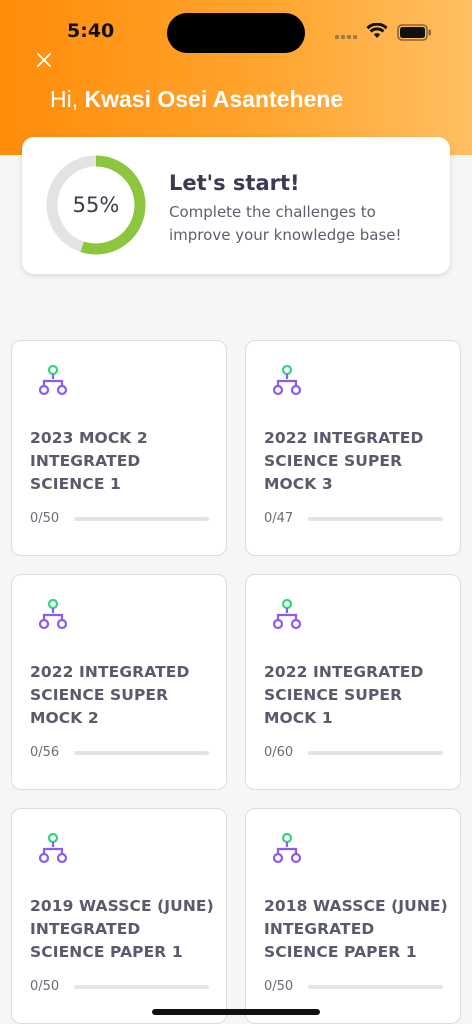 The width and height of the screenshot is (472, 1024). I want to click on status-time: 5:40, so click(91, 31).